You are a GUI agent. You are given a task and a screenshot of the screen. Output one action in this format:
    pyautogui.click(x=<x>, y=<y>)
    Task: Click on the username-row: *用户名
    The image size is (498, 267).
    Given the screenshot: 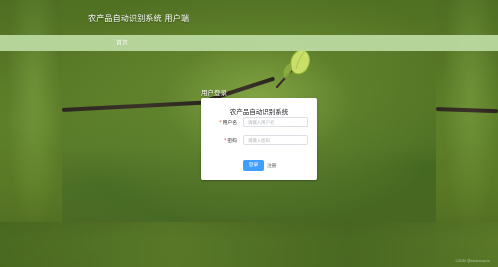 What is the action you would take?
    pyautogui.click(x=261, y=123)
    